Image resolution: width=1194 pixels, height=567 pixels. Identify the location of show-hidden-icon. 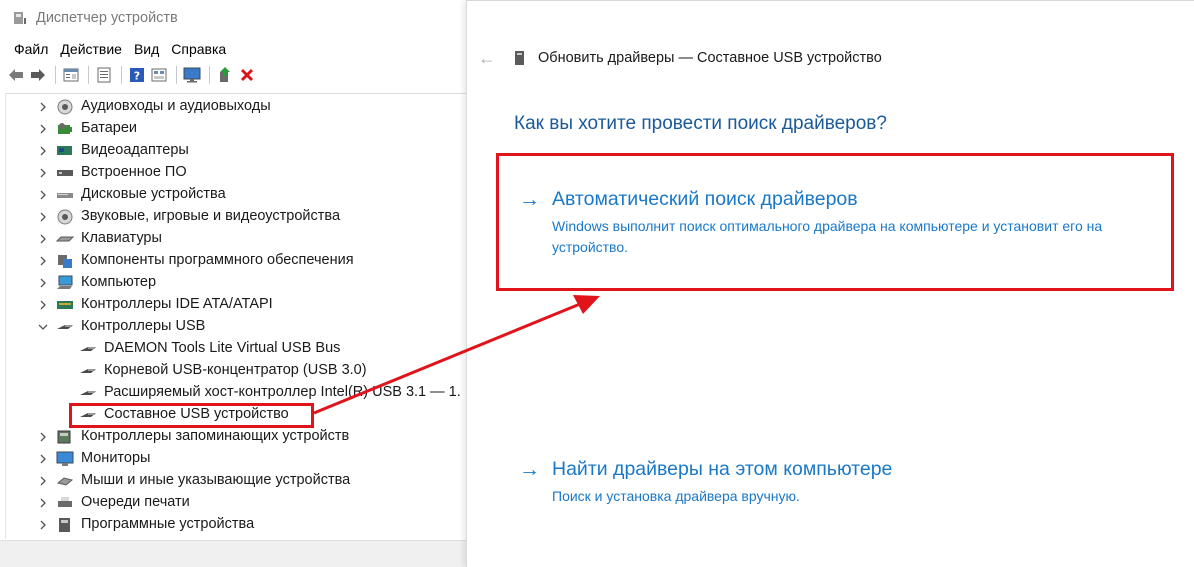
(104, 75).